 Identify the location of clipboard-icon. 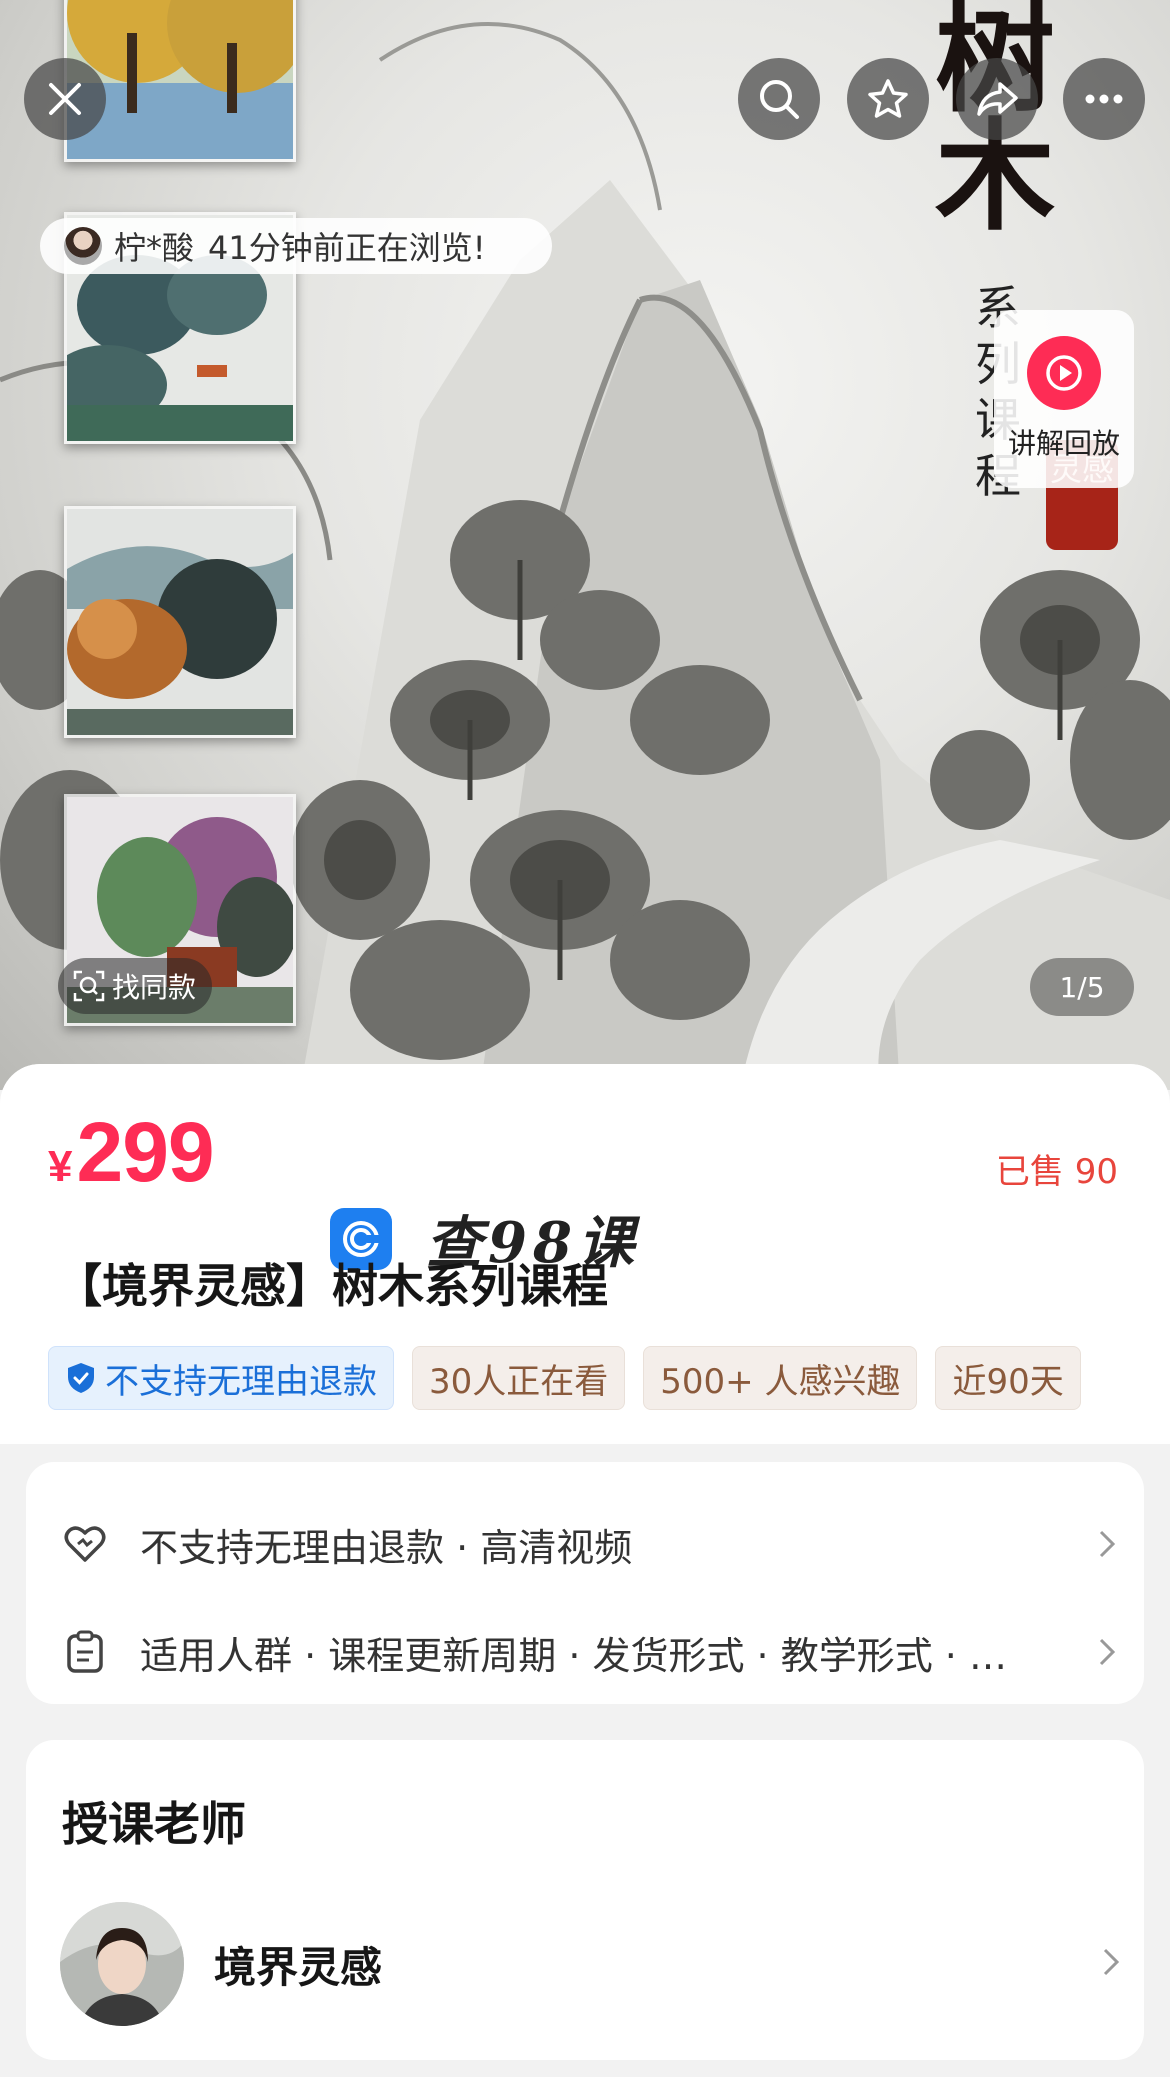
(85, 1652).